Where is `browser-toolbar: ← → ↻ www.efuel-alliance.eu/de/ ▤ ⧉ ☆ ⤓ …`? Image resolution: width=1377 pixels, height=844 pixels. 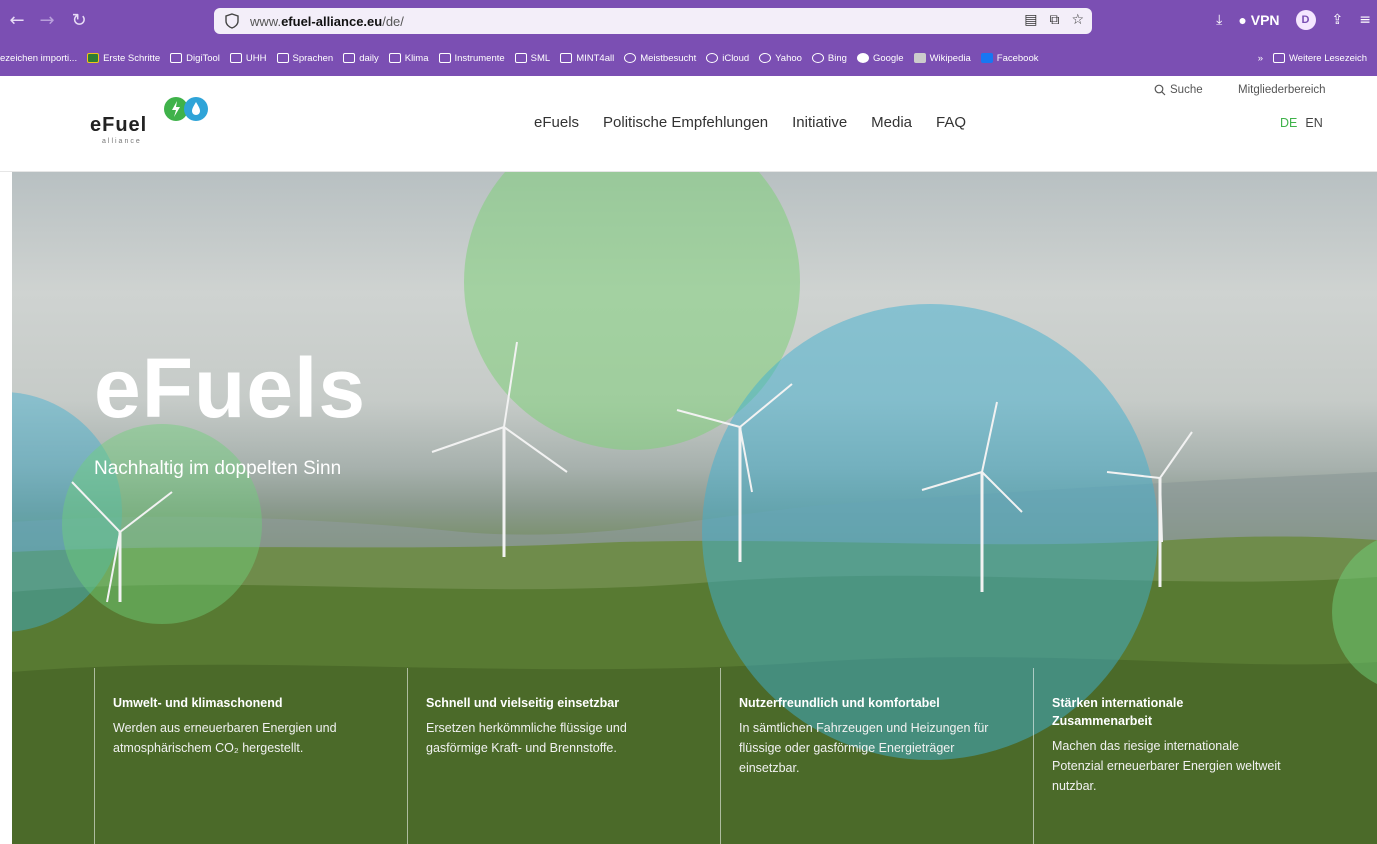
browser-toolbar: ← → ↻ www.efuel-alliance.eu/de/ ▤ ⧉ ☆ ⤓ … is located at coordinates (688, 20).